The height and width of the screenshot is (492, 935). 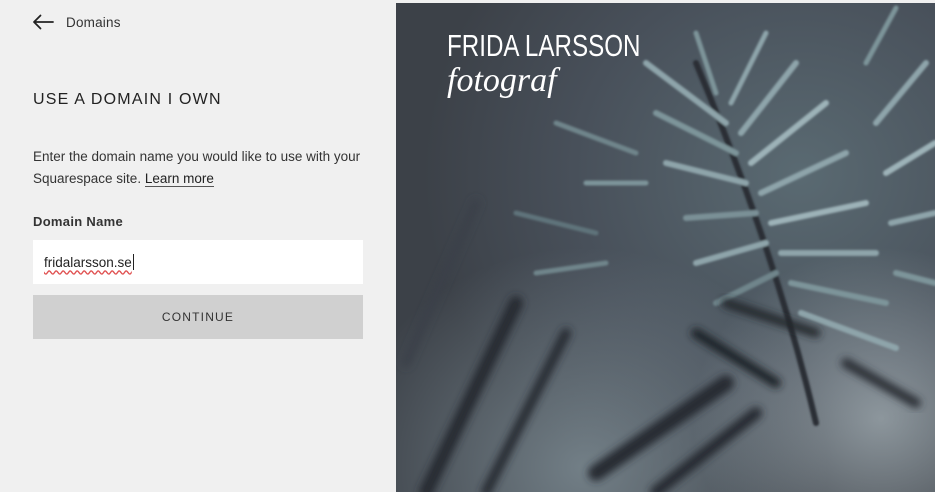 What do you see at coordinates (502, 80) in the screenshot?
I see `site-tagline: fotograf` at bounding box center [502, 80].